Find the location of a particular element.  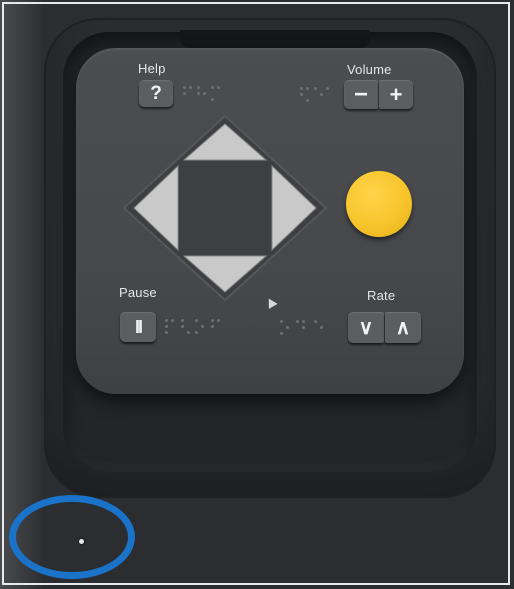

chevron-up-icon: ∧ is located at coordinates (403, 328).